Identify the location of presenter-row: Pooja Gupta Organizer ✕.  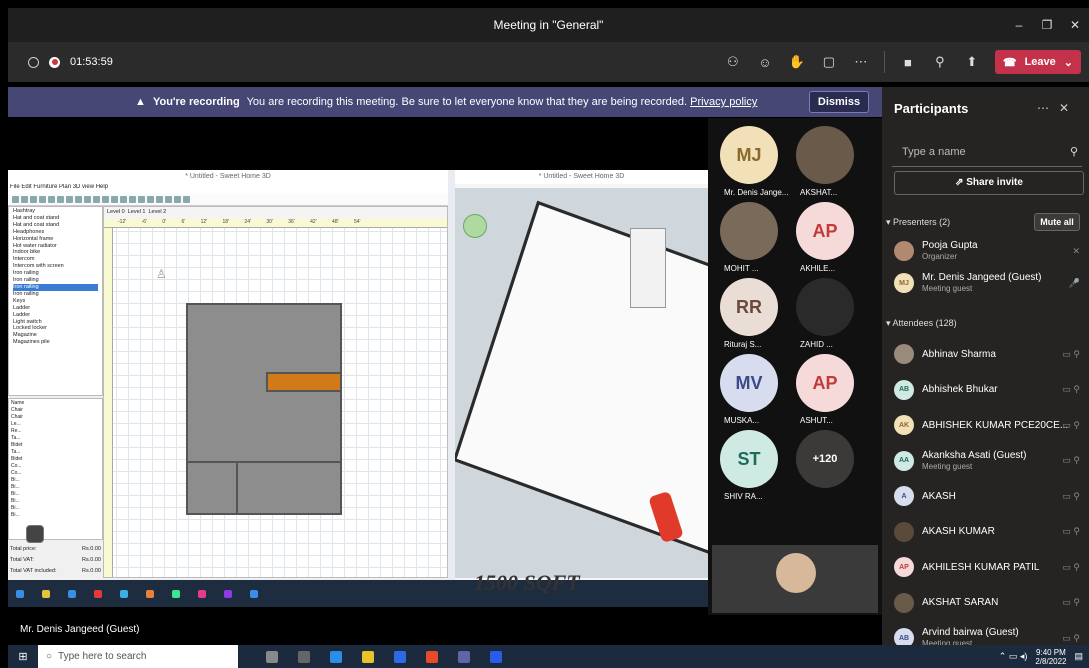
(989, 251).